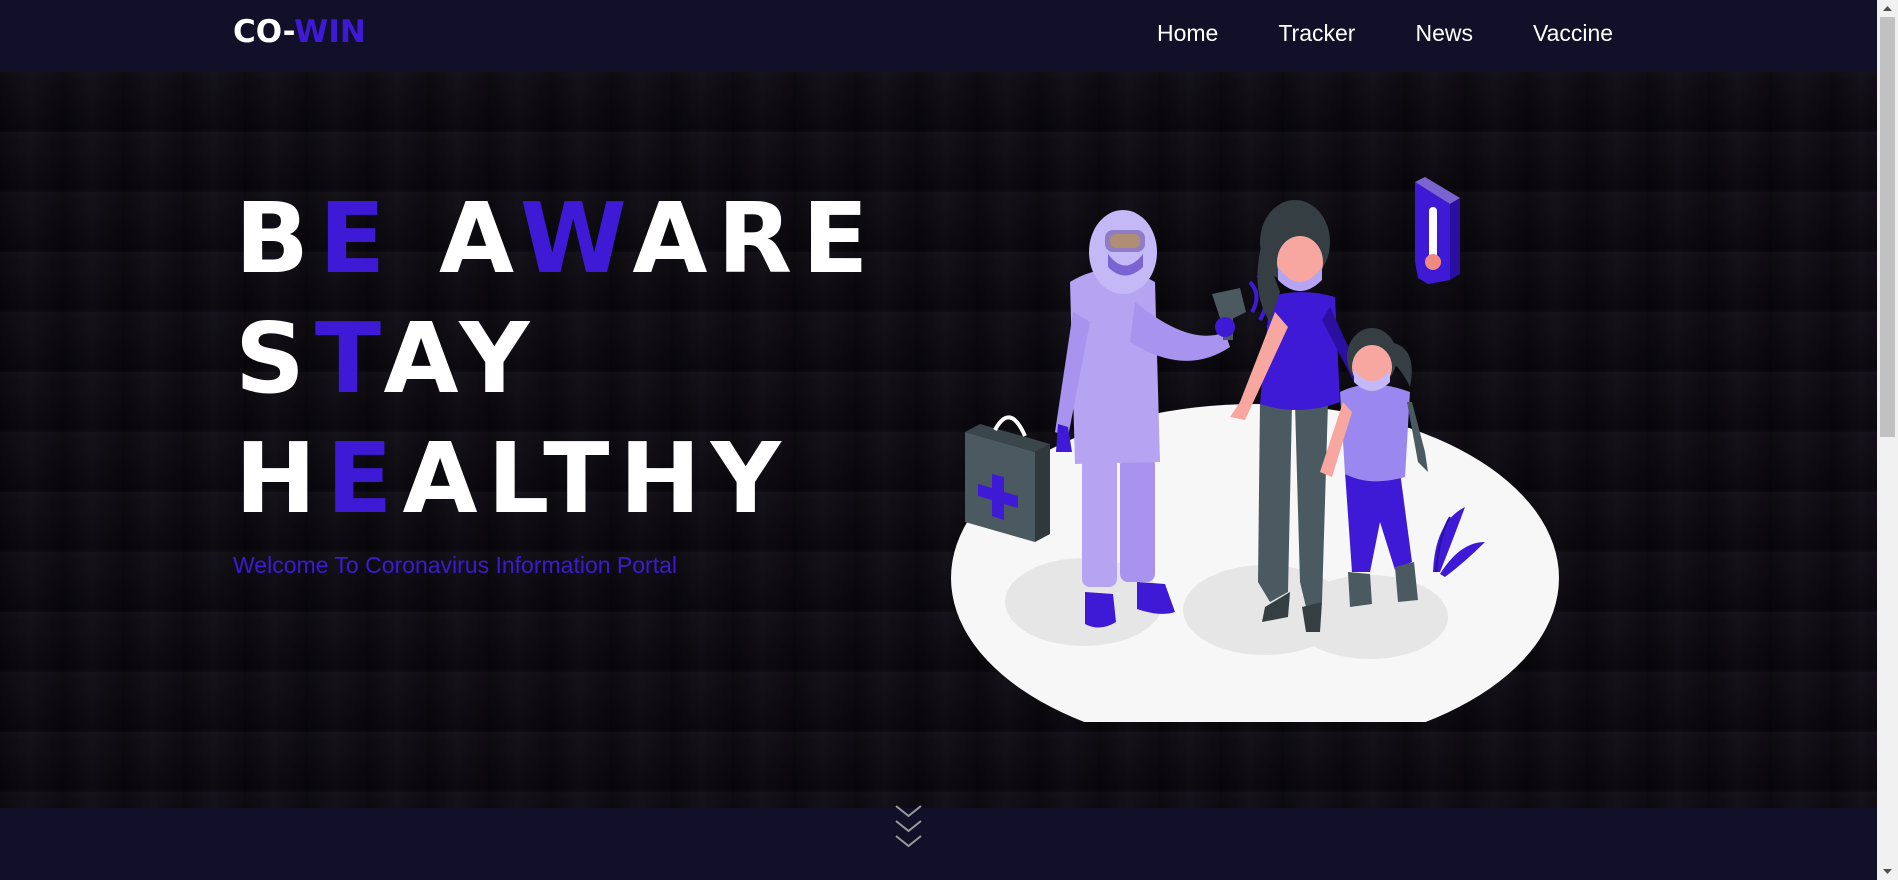 Image resolution: width=1898 pixels, height=880 pixels. I want to click on headline-line-healthy: HEALTHY, so click(513, 478).